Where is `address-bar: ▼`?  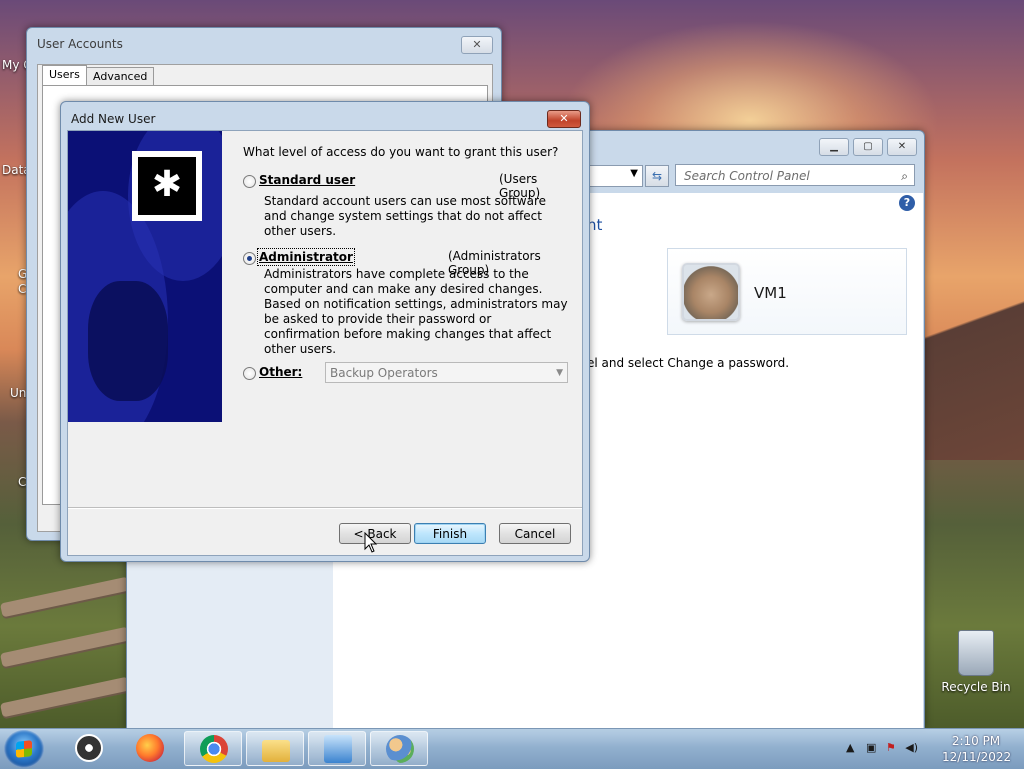 address-bar: ▼ is located at coordinates (615, 176).